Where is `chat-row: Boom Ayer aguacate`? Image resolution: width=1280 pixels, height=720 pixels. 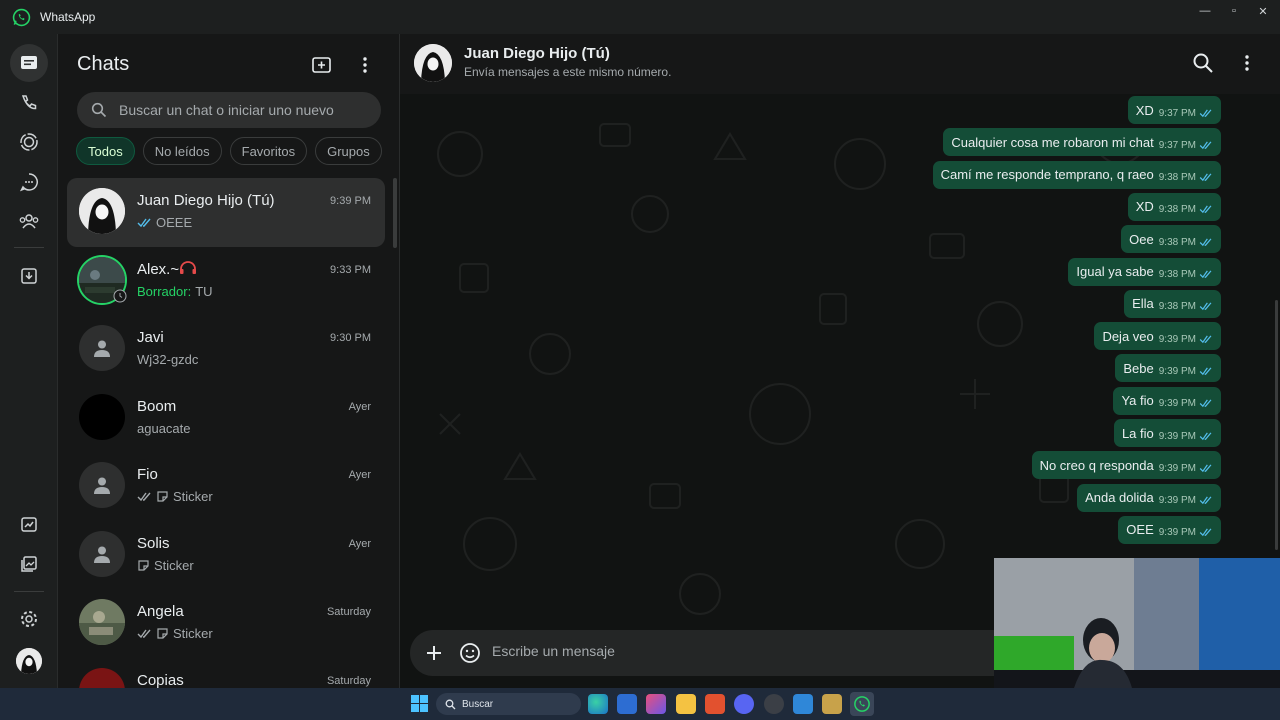 chat-row: Boom Ayer aguacate is located at coordinates (226, 418).